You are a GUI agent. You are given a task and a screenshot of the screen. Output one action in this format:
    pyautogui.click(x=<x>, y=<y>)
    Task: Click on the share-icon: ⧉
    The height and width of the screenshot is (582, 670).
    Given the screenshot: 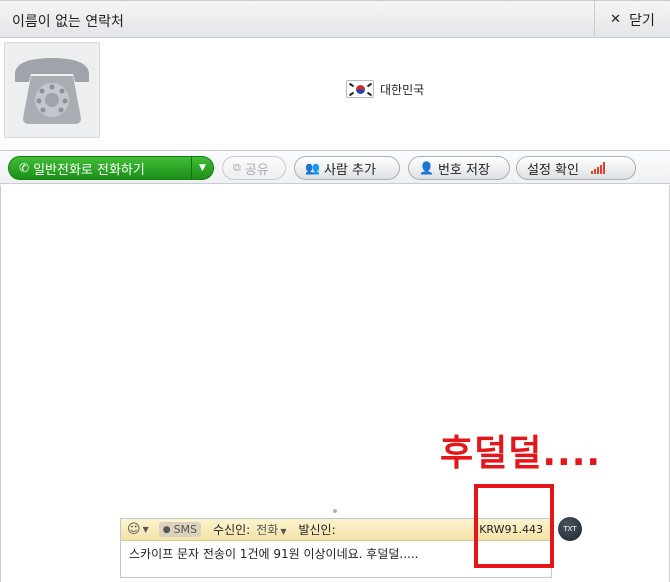 What is the action you would take?
    pyautogui.click(x=237, y=167)
    